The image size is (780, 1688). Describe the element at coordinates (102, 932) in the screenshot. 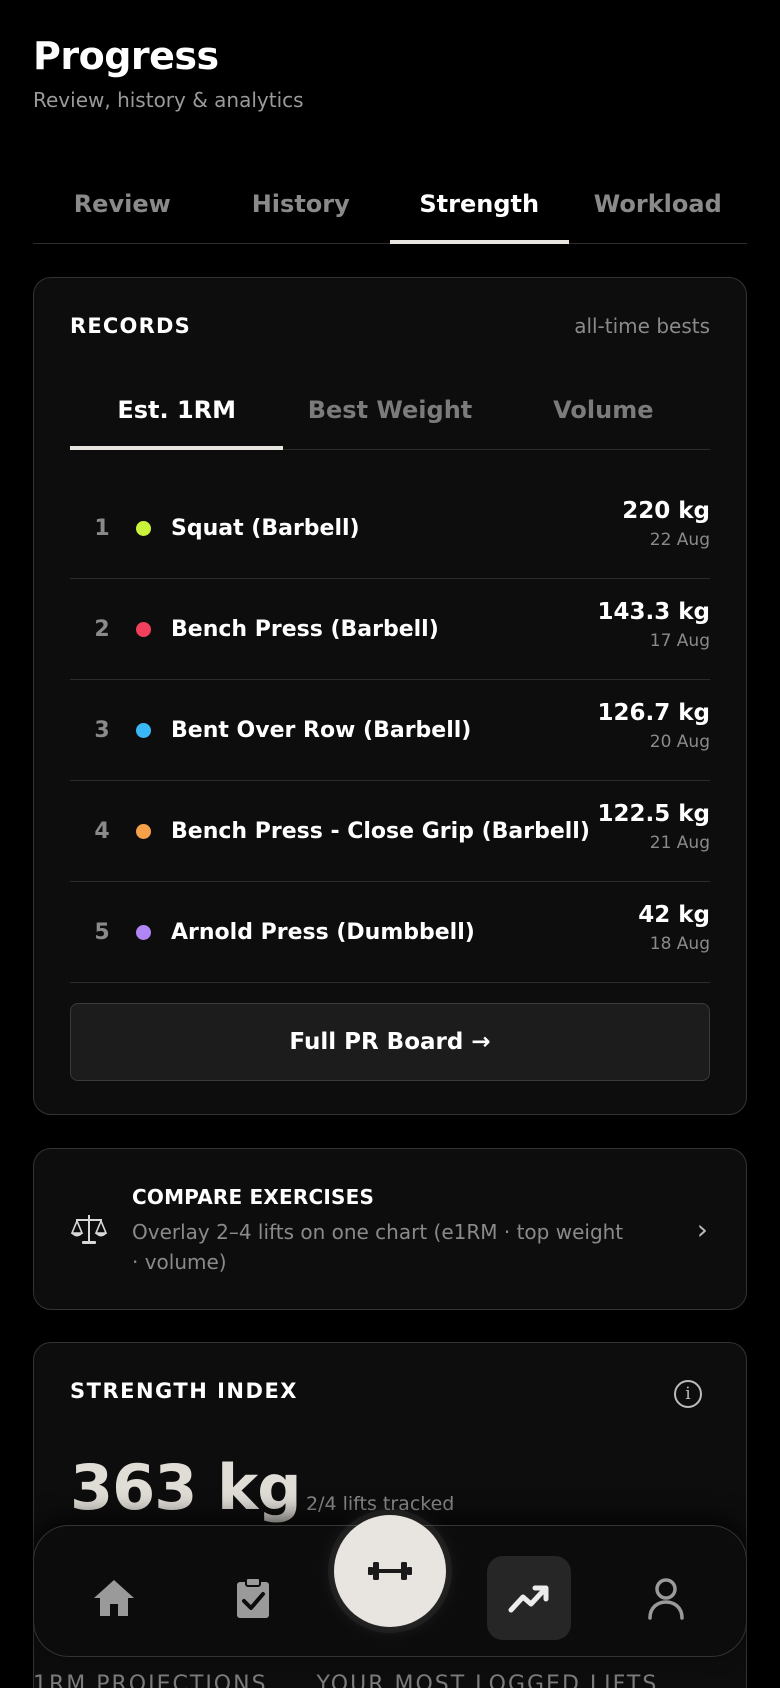

I see `record-rank: 5` at that location.